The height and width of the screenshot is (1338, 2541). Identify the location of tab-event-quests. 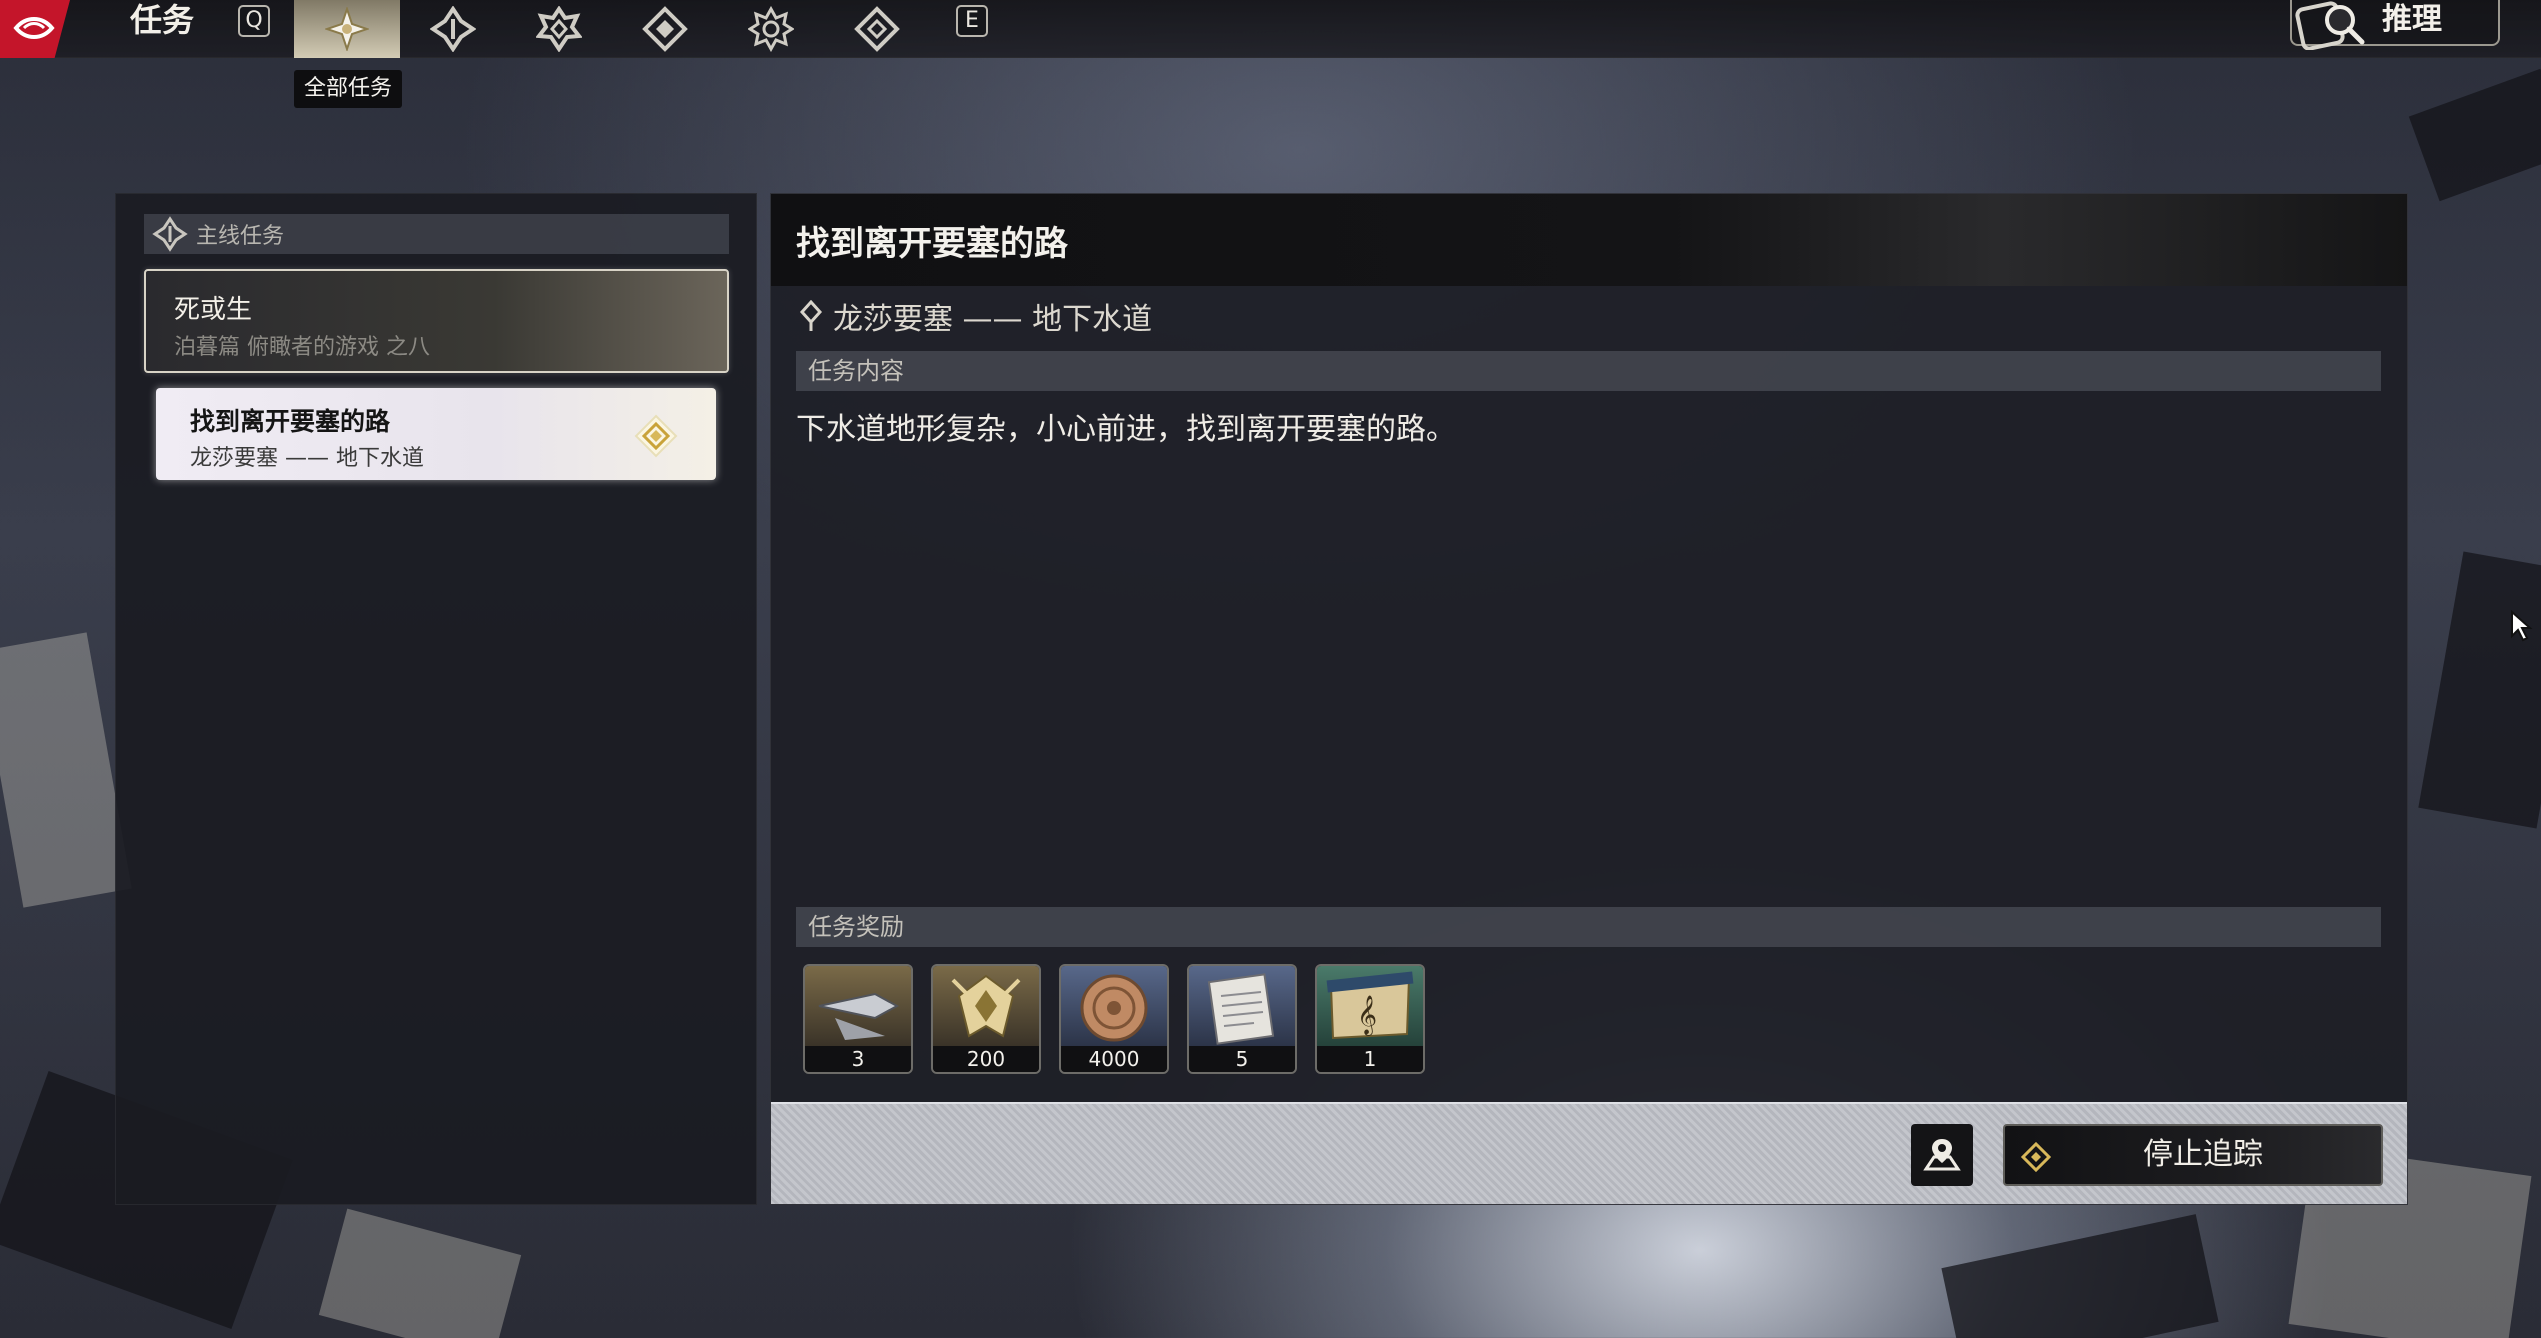
(771, 29).